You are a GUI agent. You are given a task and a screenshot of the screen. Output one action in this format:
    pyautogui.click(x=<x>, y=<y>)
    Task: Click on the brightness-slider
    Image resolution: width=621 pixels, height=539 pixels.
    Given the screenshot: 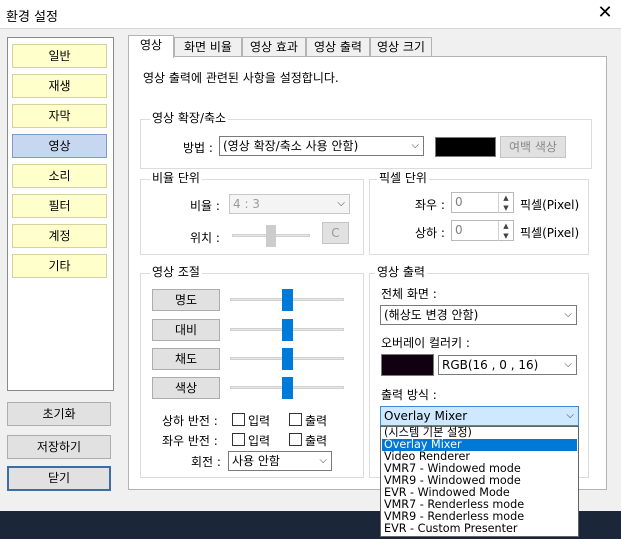 What is the action you would take?
    pyautogui.click(x=287, y=300)
    